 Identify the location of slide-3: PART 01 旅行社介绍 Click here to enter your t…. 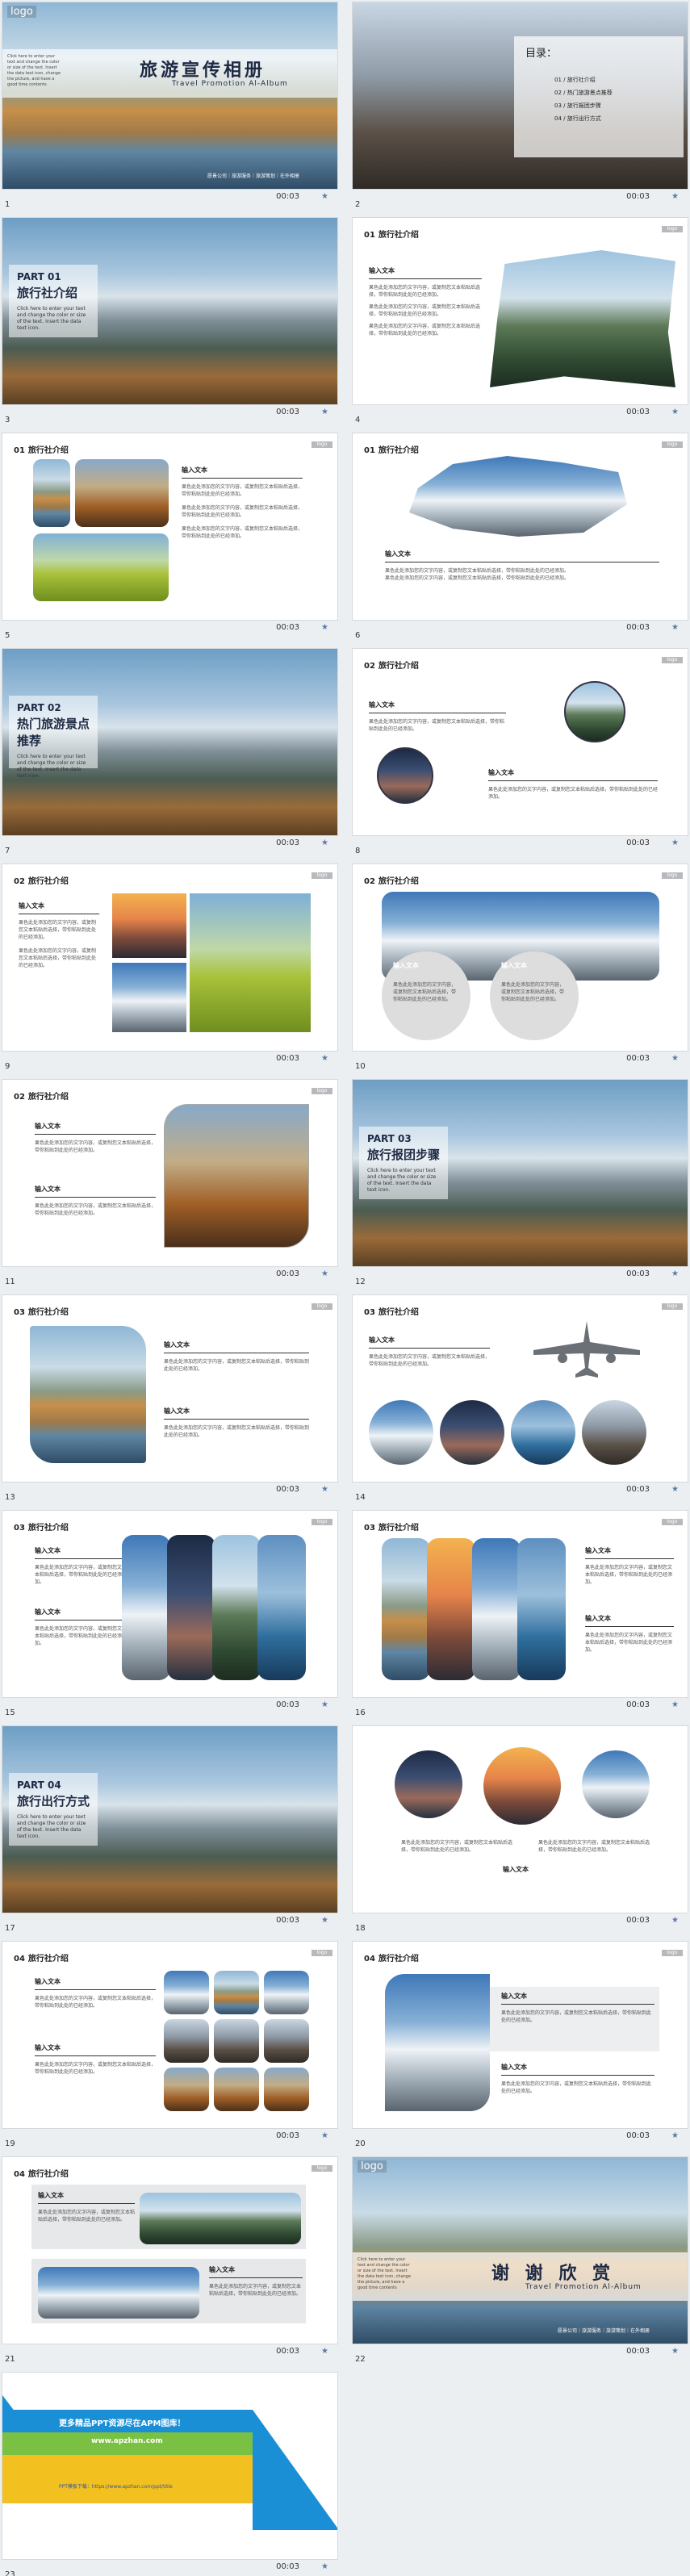
(170, 324).